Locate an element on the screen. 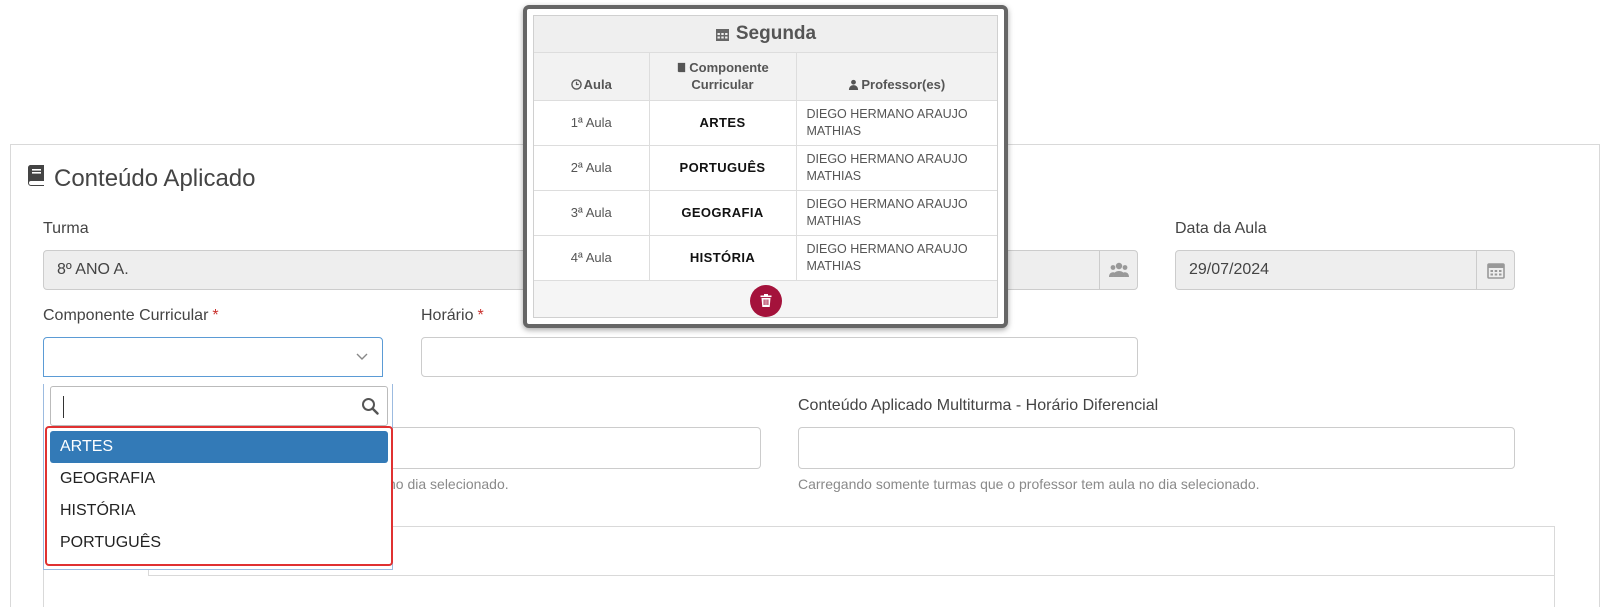 The width and height of the screenshot is (1610, 607). data-field: 29/07/2024 is located at coordinates (1345, 270).